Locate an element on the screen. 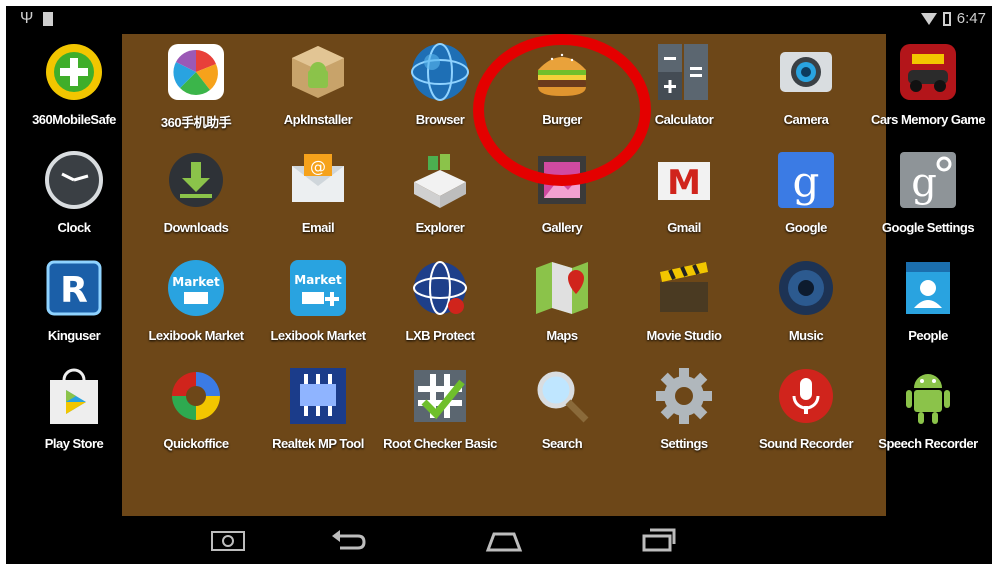 Image resolution: width=998 pixels, height=570 pixels. status-bar: Ψ 6:47 is located at coordinates (499, 20).